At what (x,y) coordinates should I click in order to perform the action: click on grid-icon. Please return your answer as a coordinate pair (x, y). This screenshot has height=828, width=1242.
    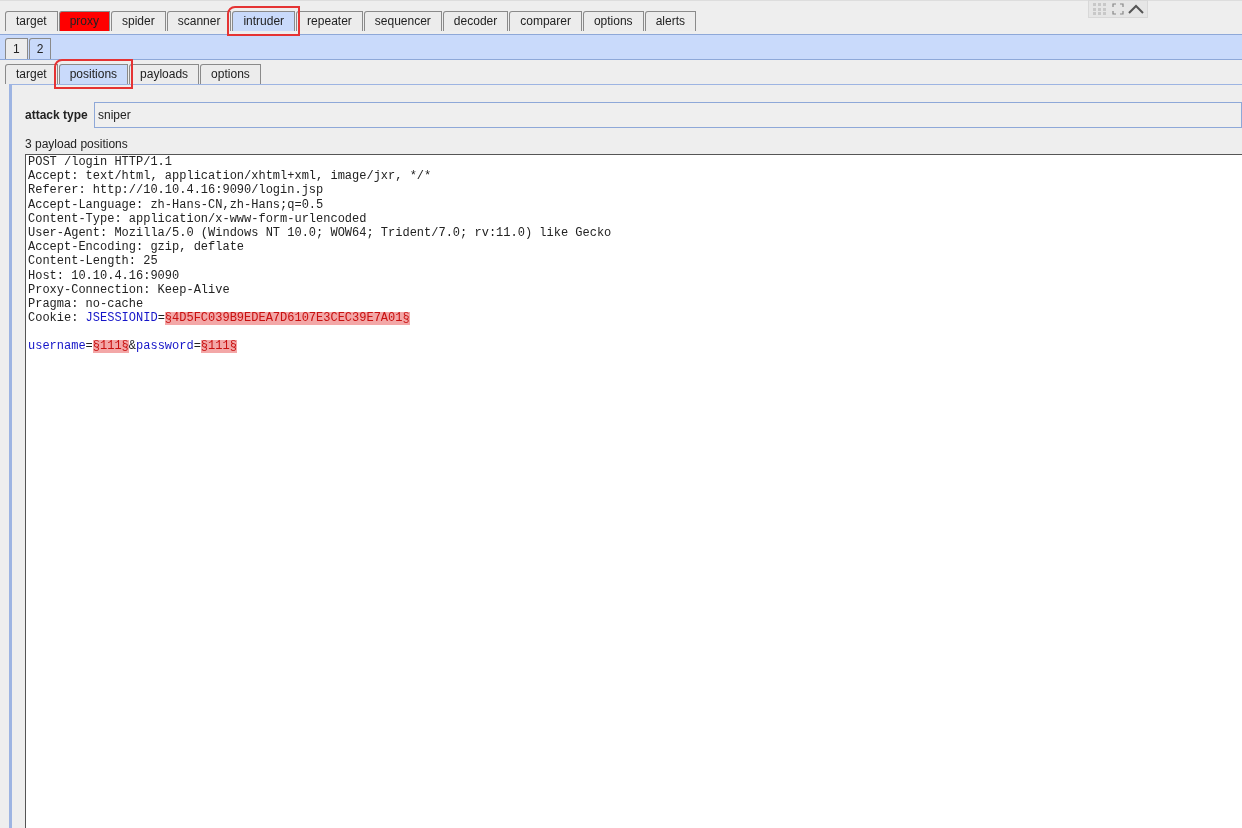
    Looking at the image, I should click on (1100, 9).